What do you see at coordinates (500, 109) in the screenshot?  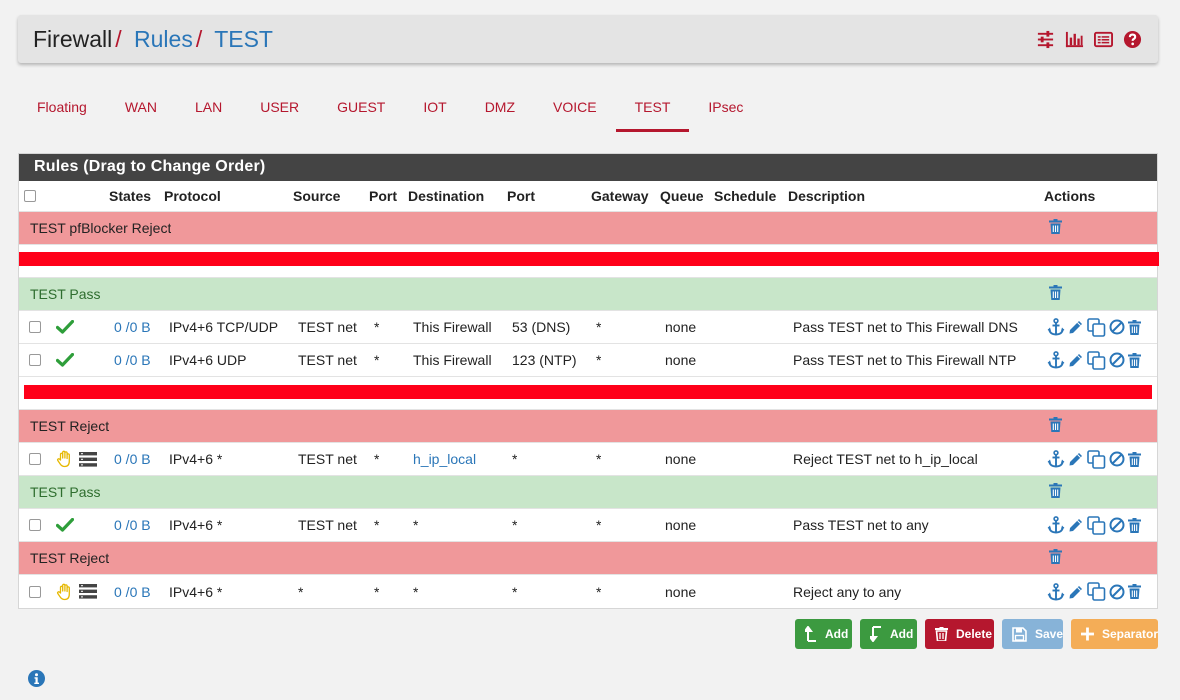 I see `tab-dmz: DMZ` at bounding box center [500, 109].